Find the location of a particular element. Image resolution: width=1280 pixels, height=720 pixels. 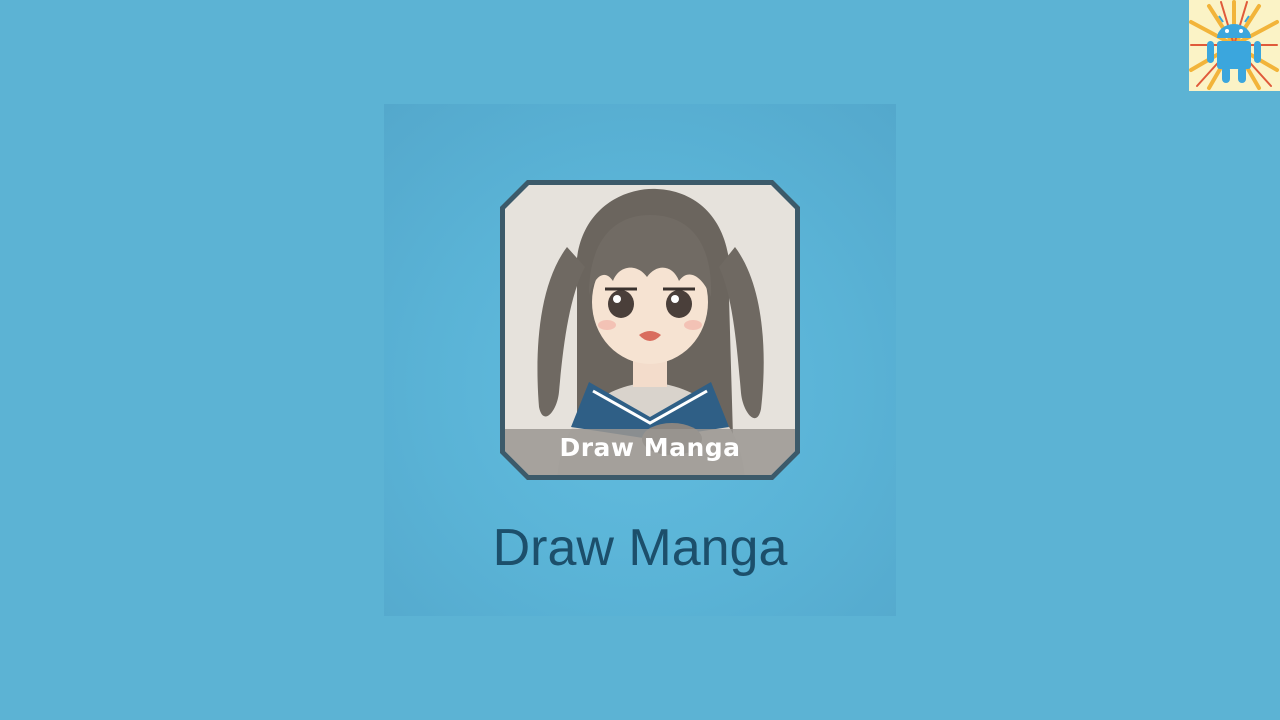

android-robot-icon is located at coordinates (1234, 45).